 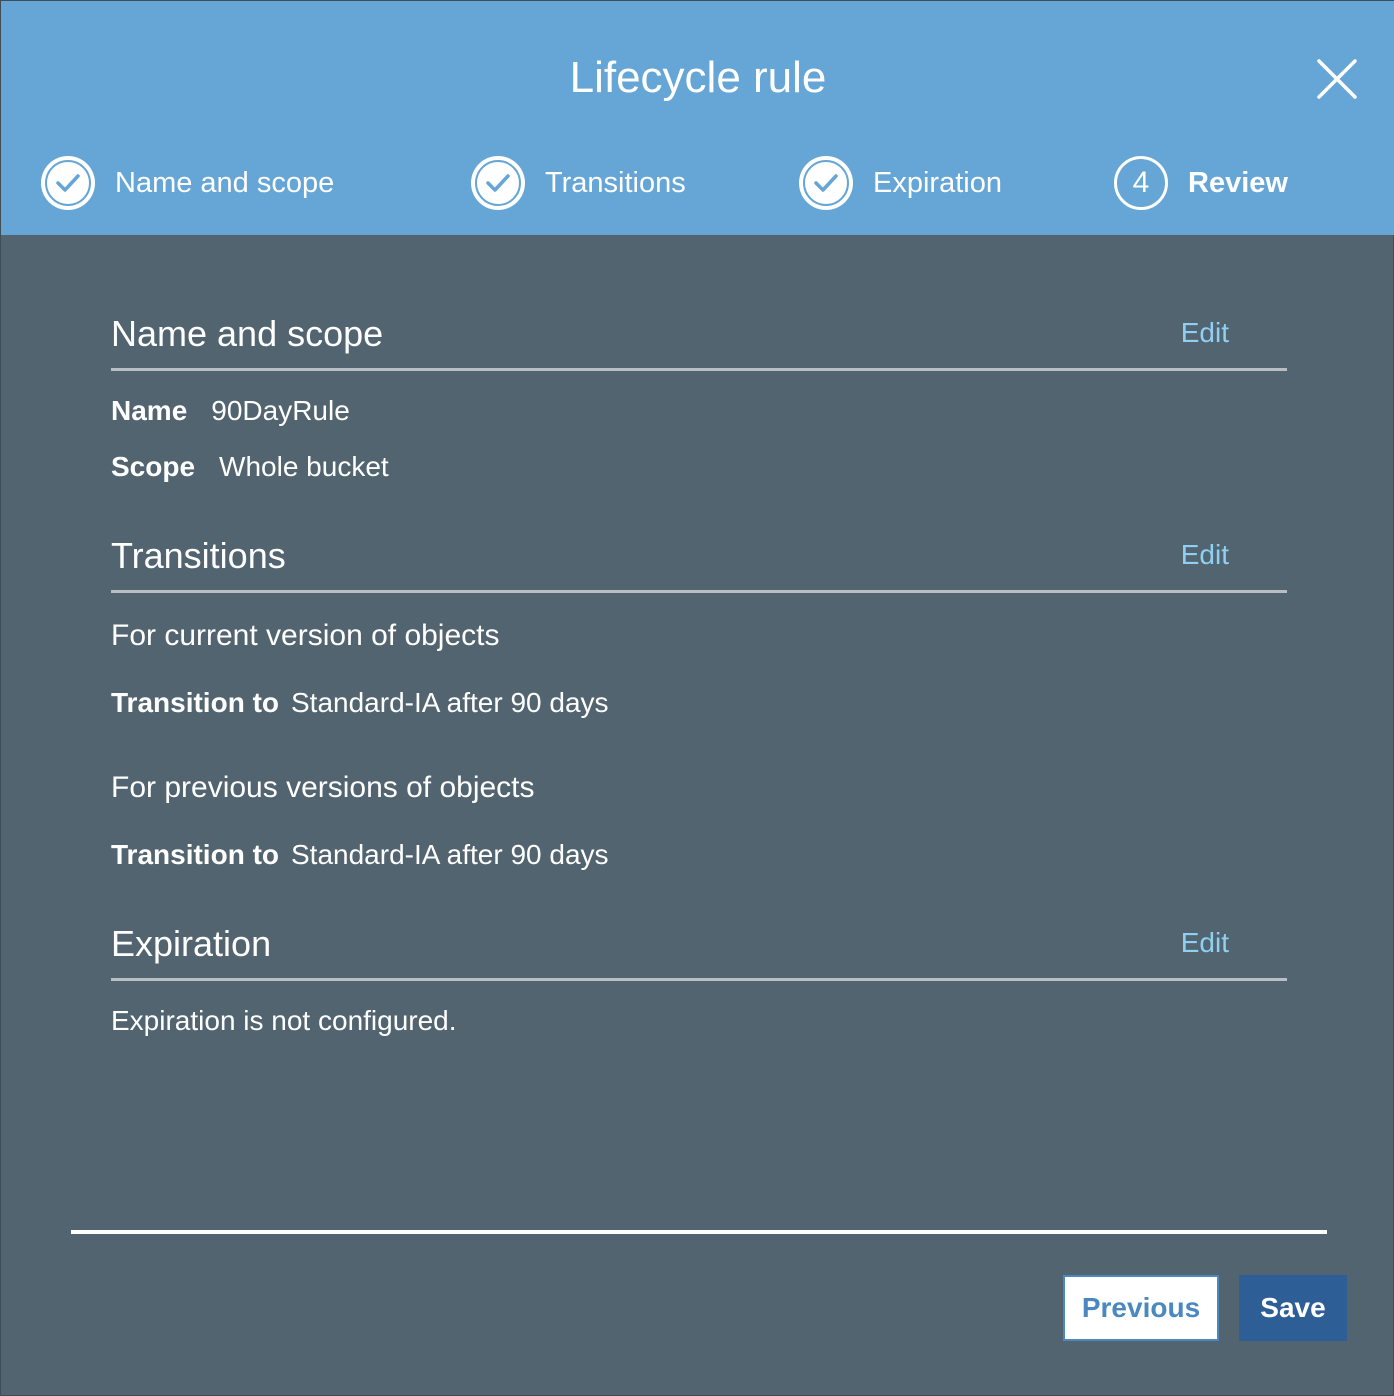 I want to click on step-number-badge: 4, so click(x=1141, y=183).